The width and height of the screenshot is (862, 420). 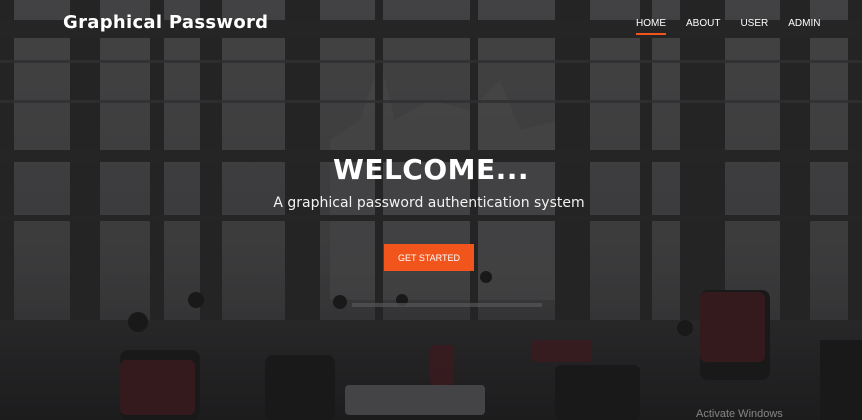 What do you see at coordinates (804, 26) in the screenshot?
I see `nav-item-admin: ADMIN` at bounding box center [804, 26].